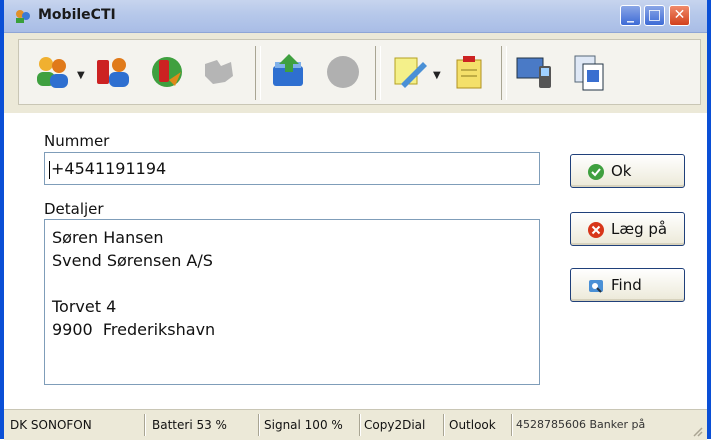 The width and height of the screenshot is (711, 440). I want to click on clipboard-note-icon, so click(469, 72).